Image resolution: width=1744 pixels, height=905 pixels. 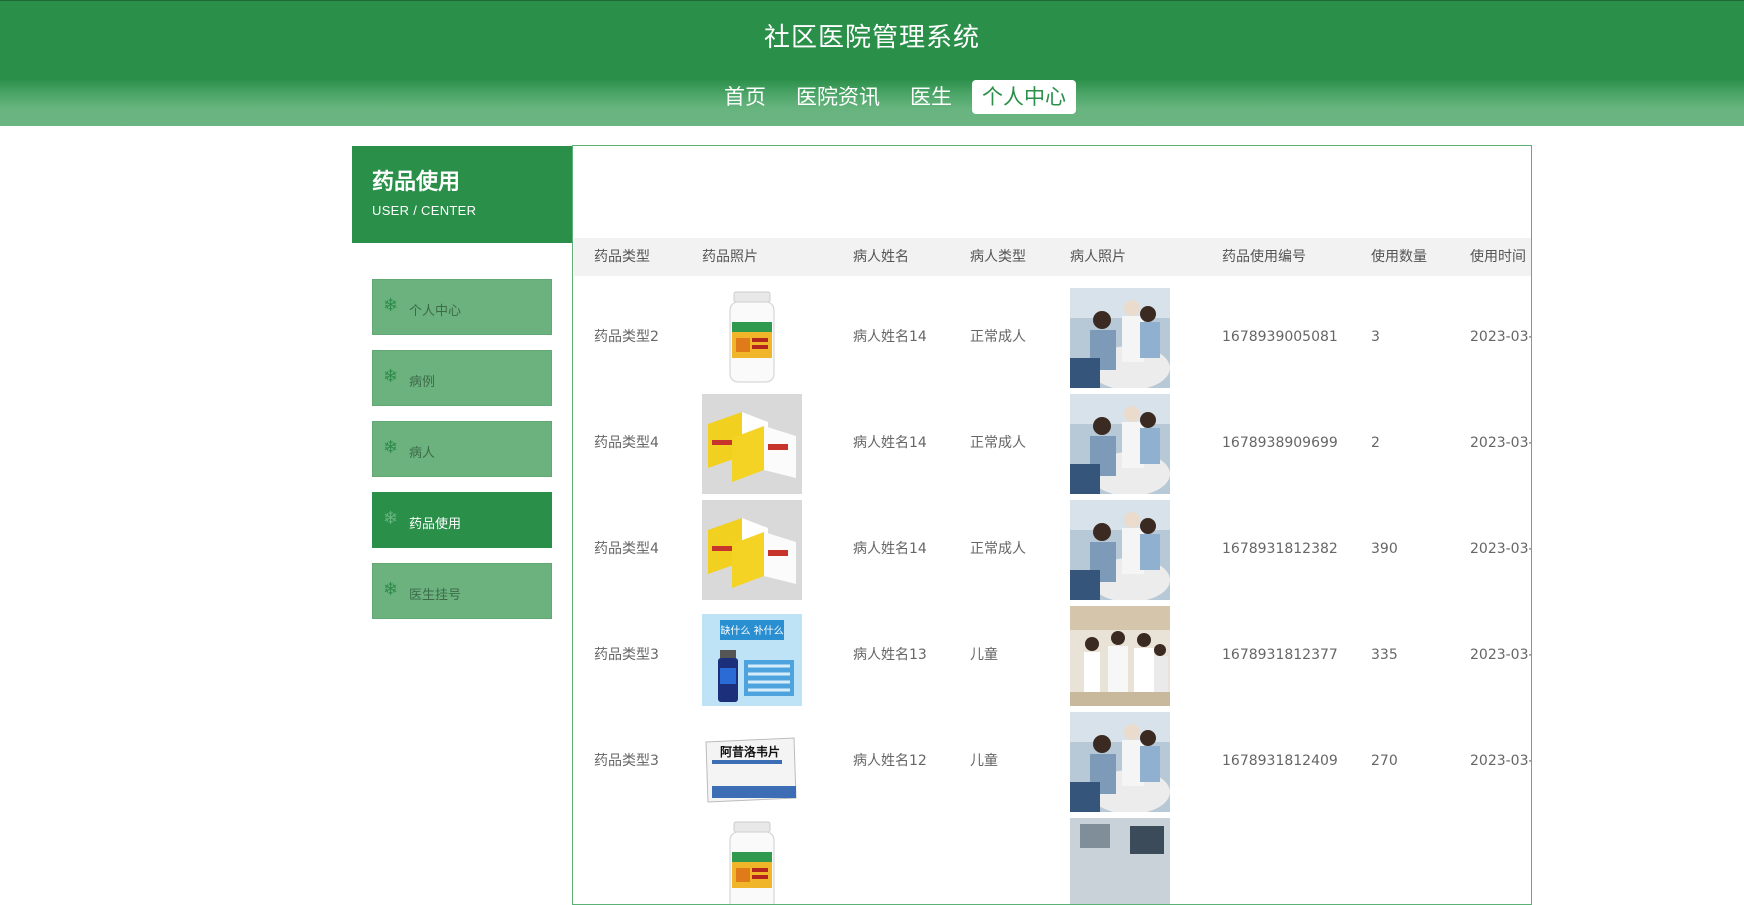 I want to click on top-header: 社区医院管理系统 首页 医院资讯 医生 个人中心, so click(x=872, y=63).